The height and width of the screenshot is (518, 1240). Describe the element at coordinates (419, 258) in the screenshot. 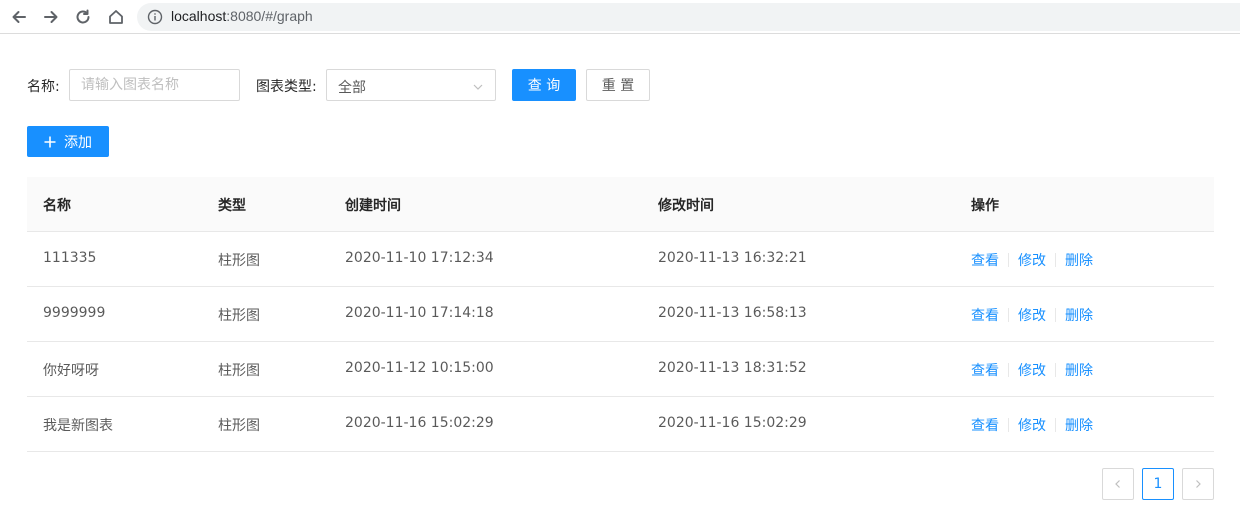

I see `cell-created: 2020-11-10 17:12:34` at that location.